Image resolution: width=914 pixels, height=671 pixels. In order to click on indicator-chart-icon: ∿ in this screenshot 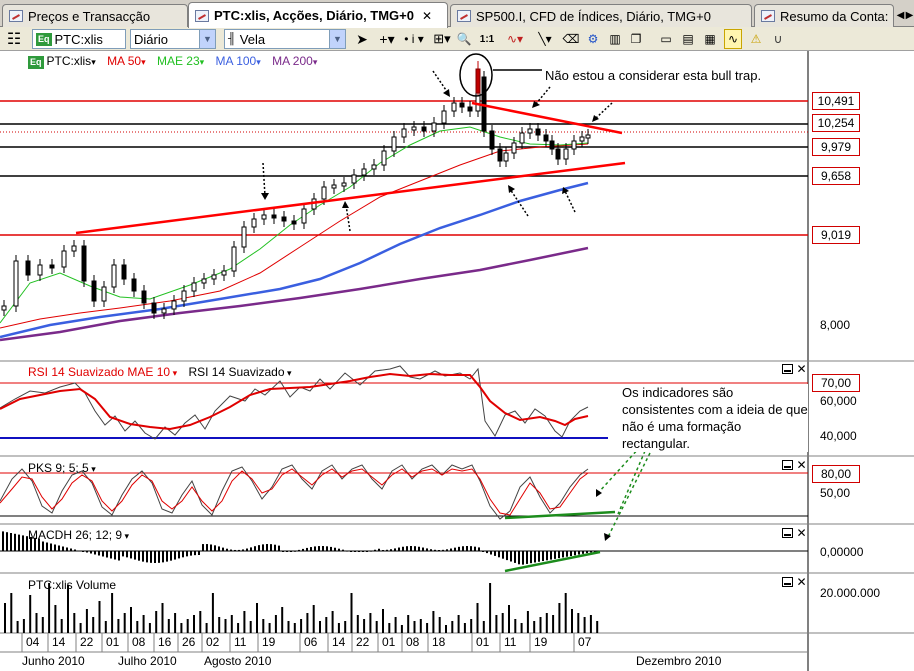, I will do `click(733, 39)`.